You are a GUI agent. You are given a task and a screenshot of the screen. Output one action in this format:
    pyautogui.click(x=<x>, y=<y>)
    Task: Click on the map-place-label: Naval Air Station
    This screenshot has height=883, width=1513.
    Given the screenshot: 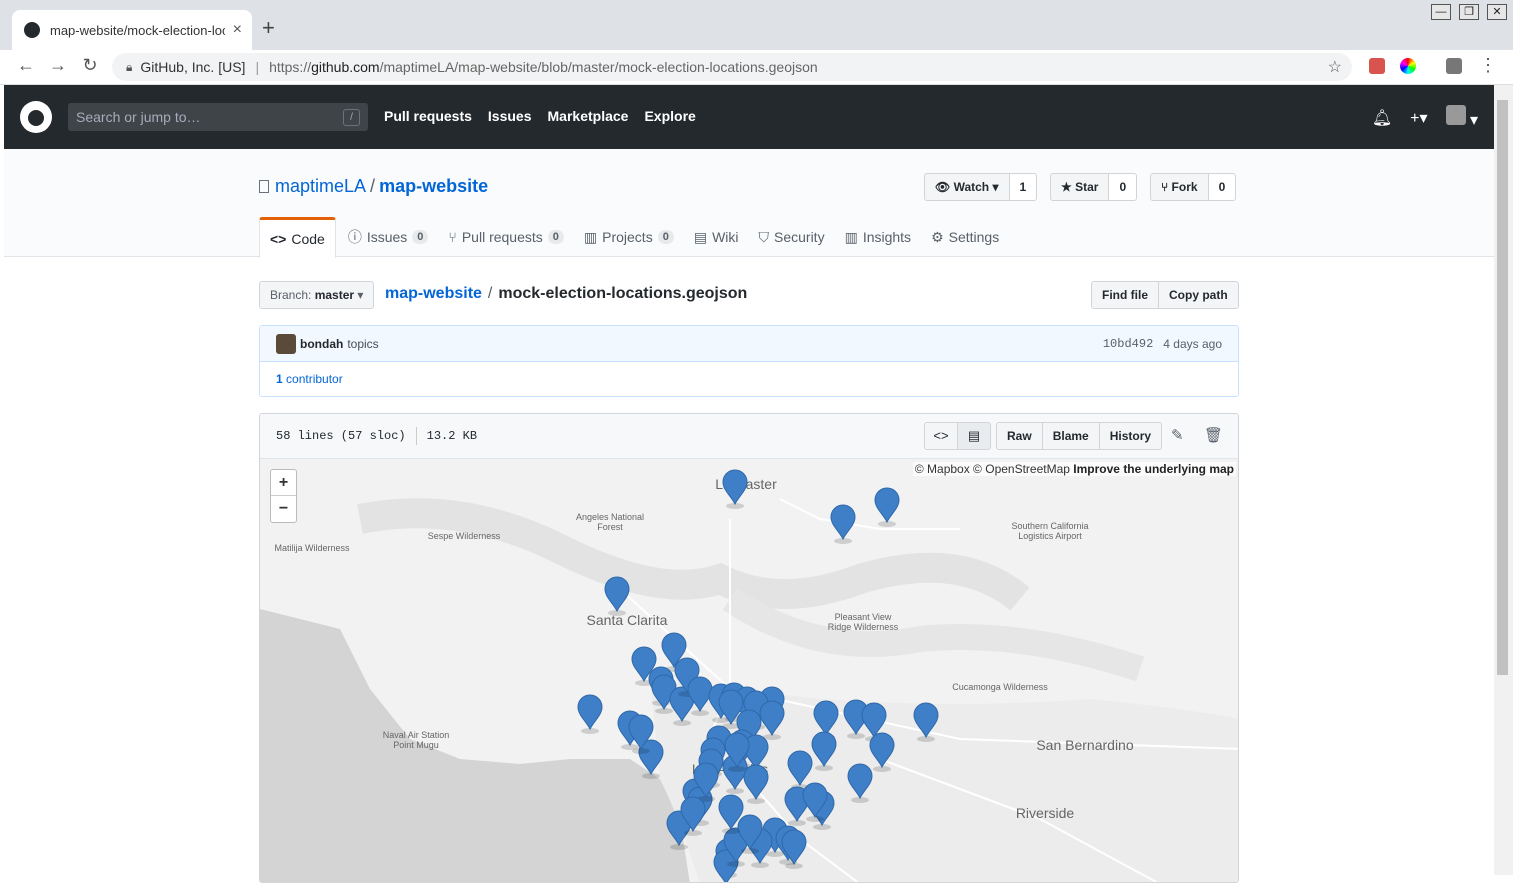 What is the action you would take?
    pyautogui.click(x=416, y=735)
    